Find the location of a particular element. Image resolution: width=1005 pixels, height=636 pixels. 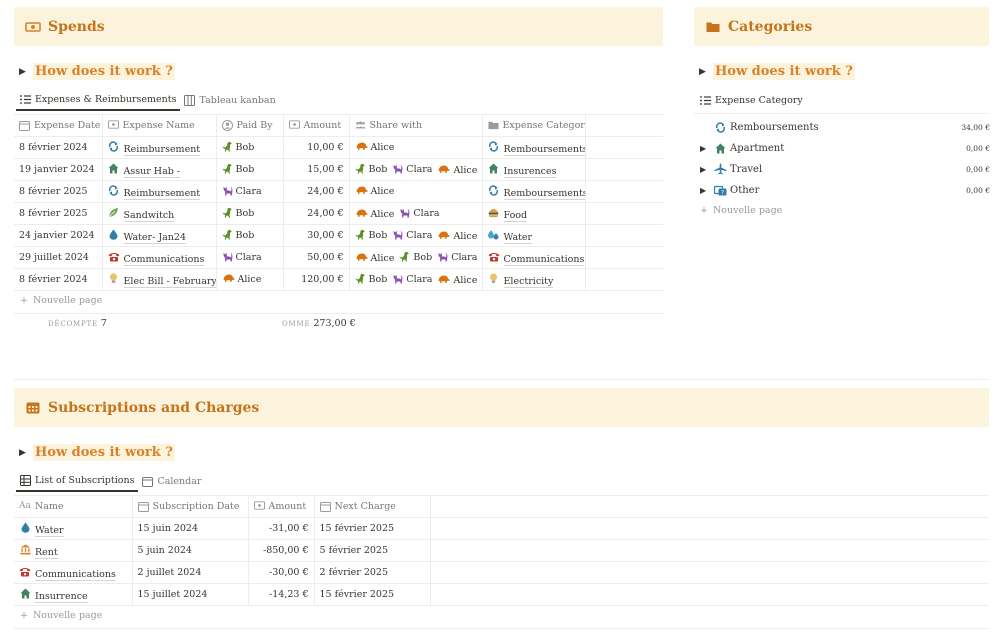

expense-category-cell: Electricity is located at coordinates (534, 279).